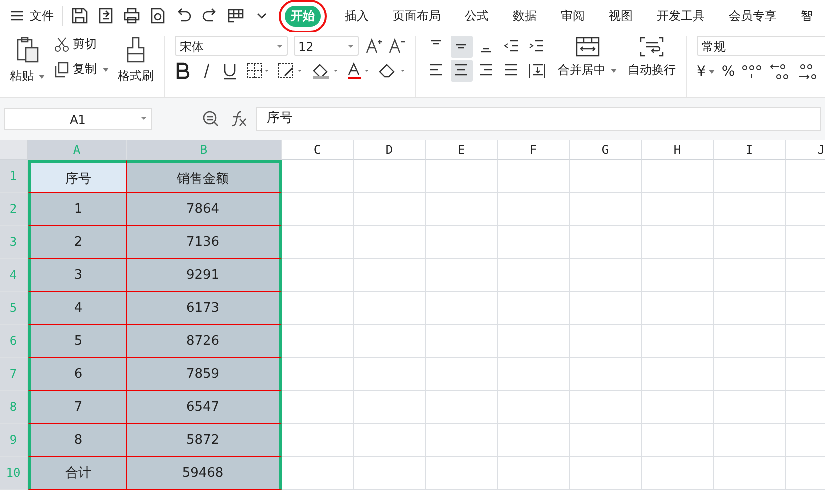  I want to click on ribbon-tab: 智, so click(807, 16).